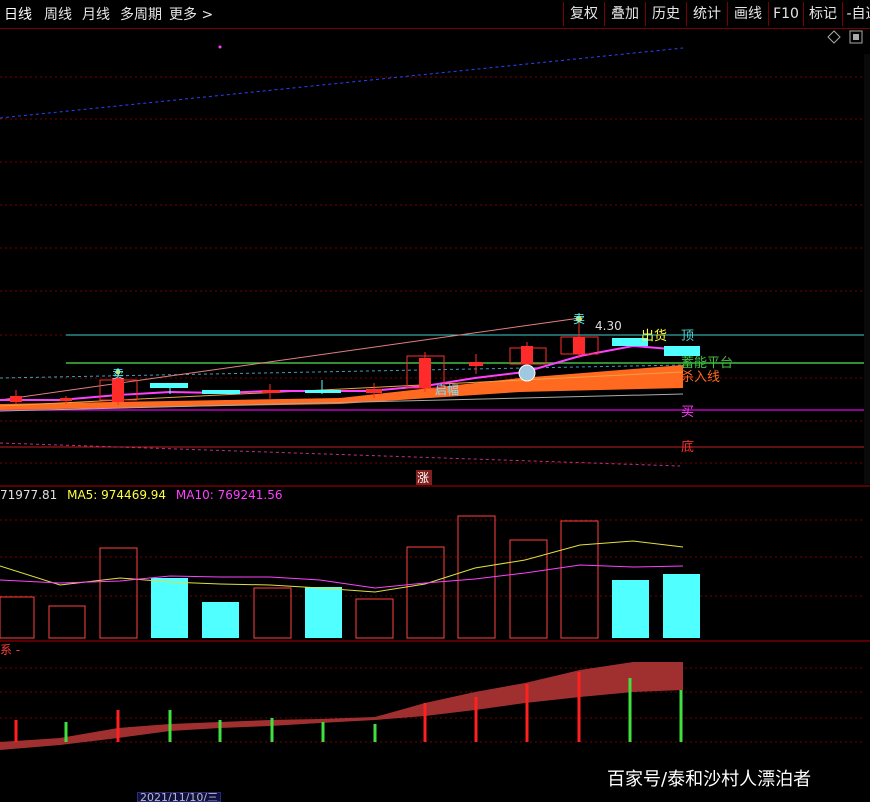 This screenshot has width=870, height=802. Describe the element at coordinates (10, 650) in the screenshot. I see `indicator-label: 系 -` at that location.